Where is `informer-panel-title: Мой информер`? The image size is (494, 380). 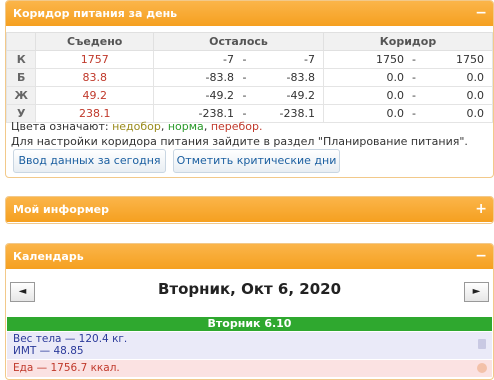
informer-panel-title: Мой информер is located at coordinates (61, 209).